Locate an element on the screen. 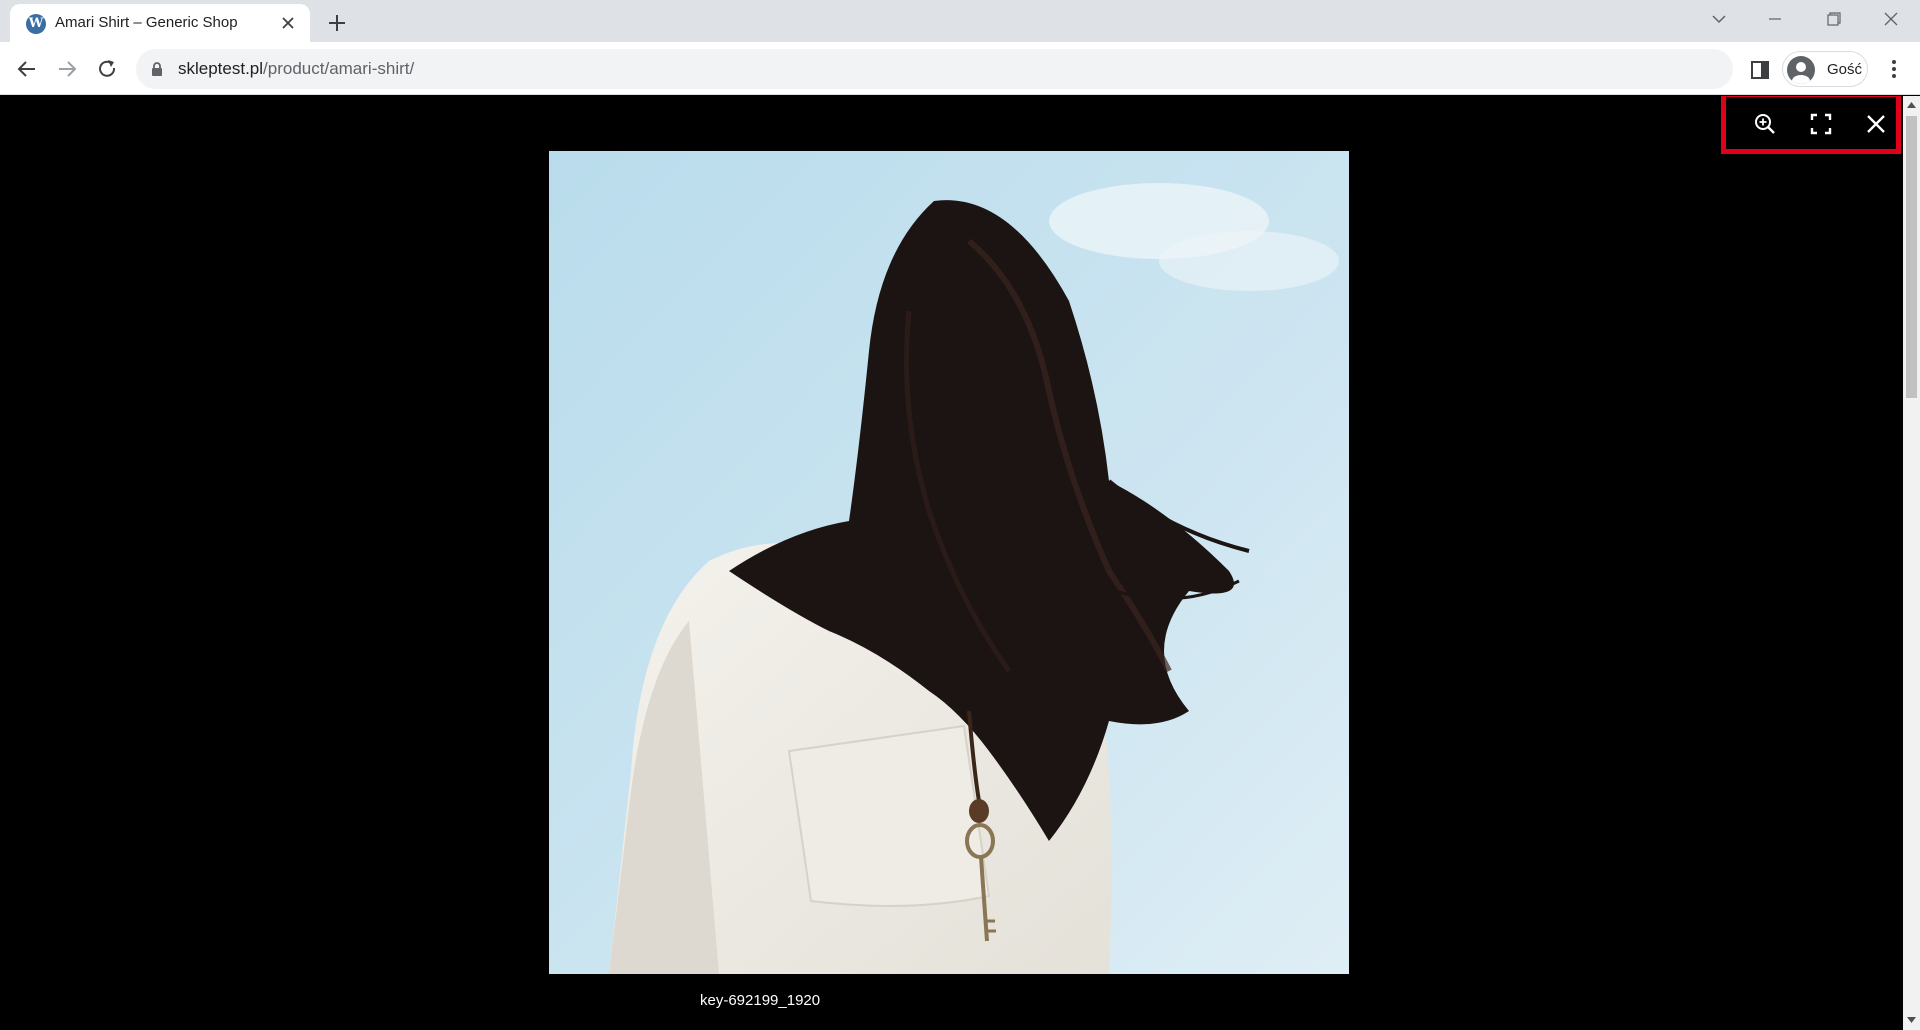 Image resolution: width=1920 pixels, height=1030 pixels. minimize-icon is located at coordinates (1775, 19).